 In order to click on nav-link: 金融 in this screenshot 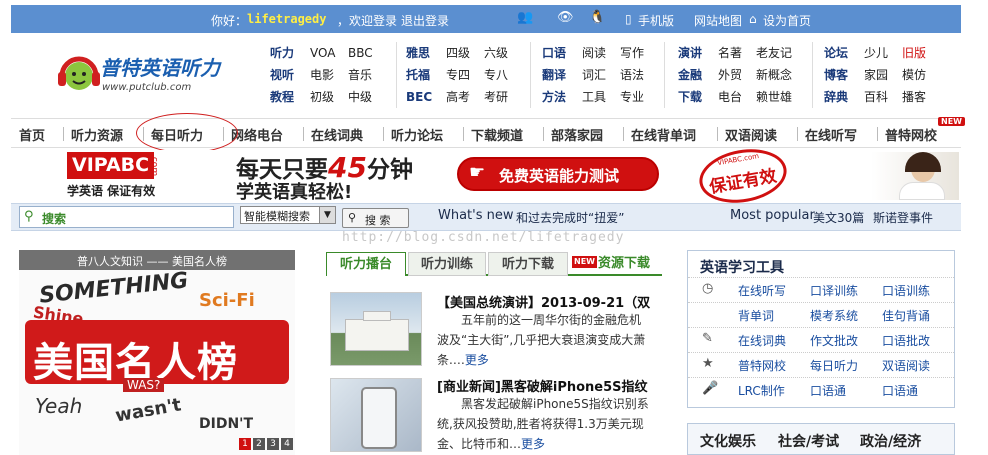, I will do `click(690, 75)`.